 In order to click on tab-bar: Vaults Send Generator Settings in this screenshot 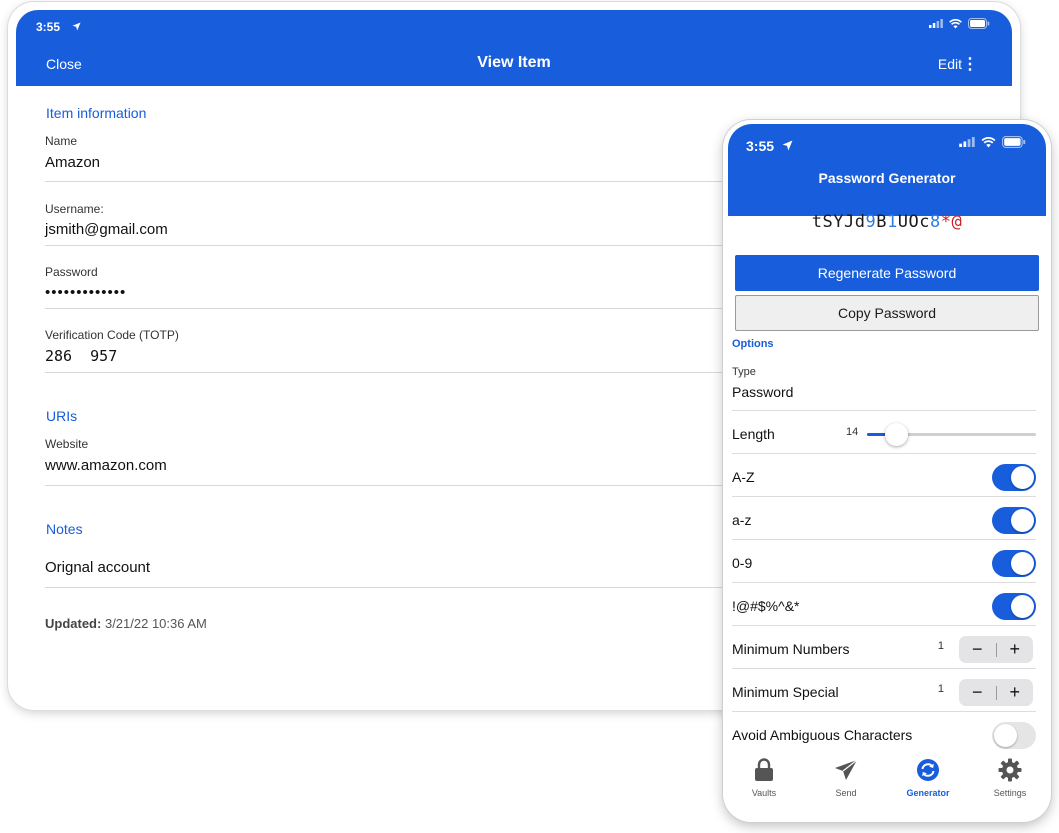, I will do `click(887, 784)`.